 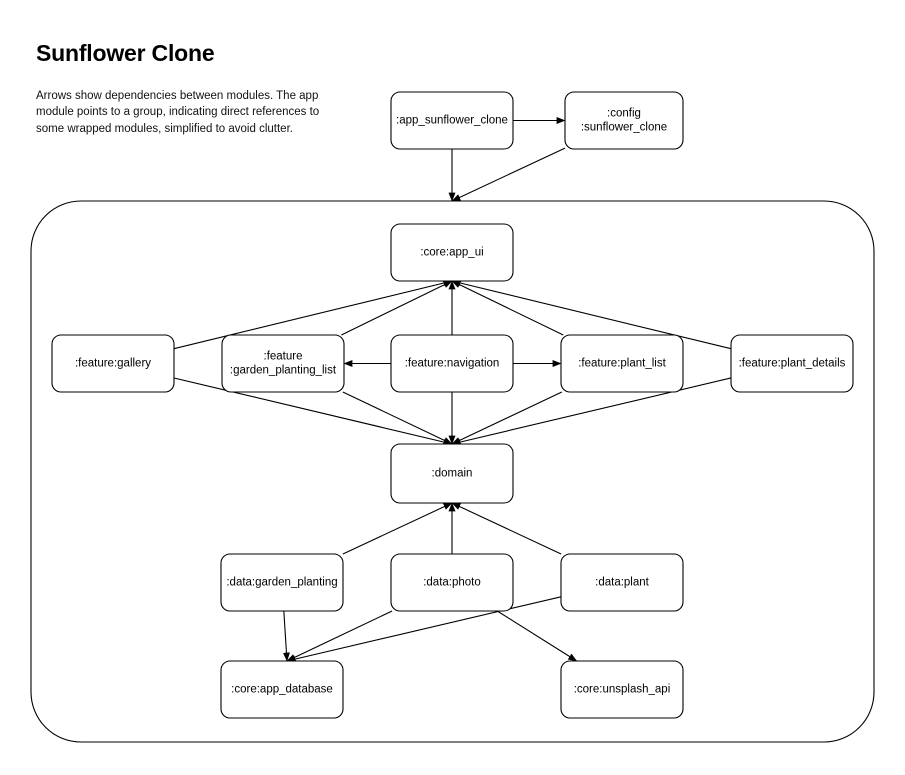 I want to click on module-node-label: :core:unsplash_api, so click(x=622, y=690).